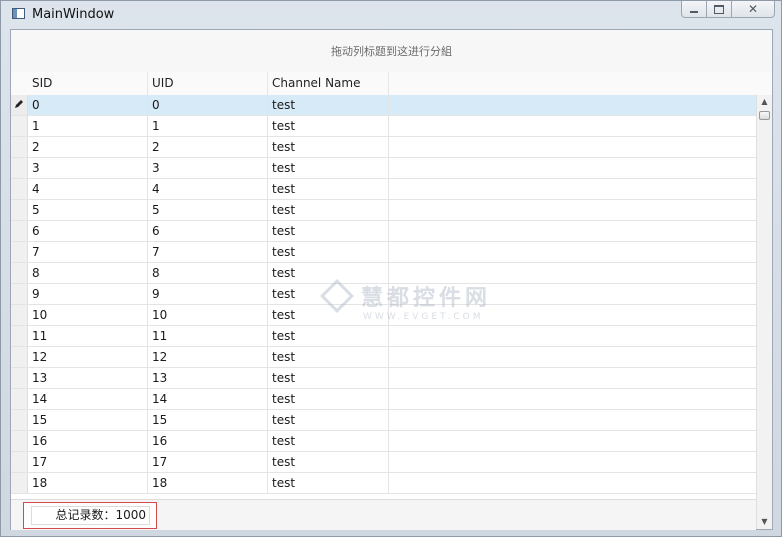 Image resolution: width=782 pixels, height=537 pixels. I want to click on table-row: 12 12 test, so click(383, 357).